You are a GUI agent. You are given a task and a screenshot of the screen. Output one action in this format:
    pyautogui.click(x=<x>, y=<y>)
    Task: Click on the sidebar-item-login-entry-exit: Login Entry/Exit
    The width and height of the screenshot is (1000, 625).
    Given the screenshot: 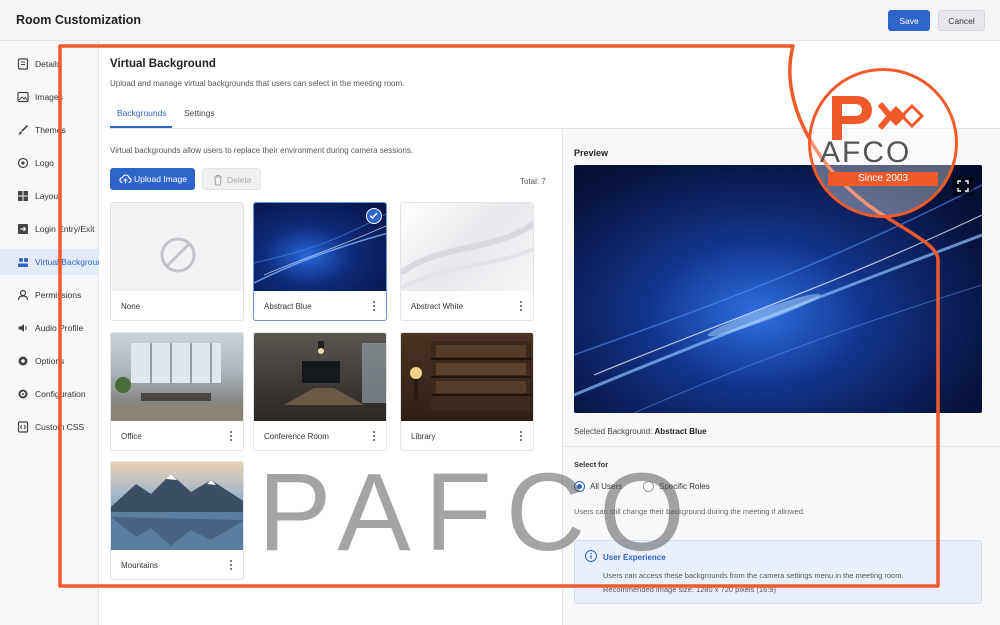 What is the action you would take?
    pyautogui.click(x=49, y=229)
    